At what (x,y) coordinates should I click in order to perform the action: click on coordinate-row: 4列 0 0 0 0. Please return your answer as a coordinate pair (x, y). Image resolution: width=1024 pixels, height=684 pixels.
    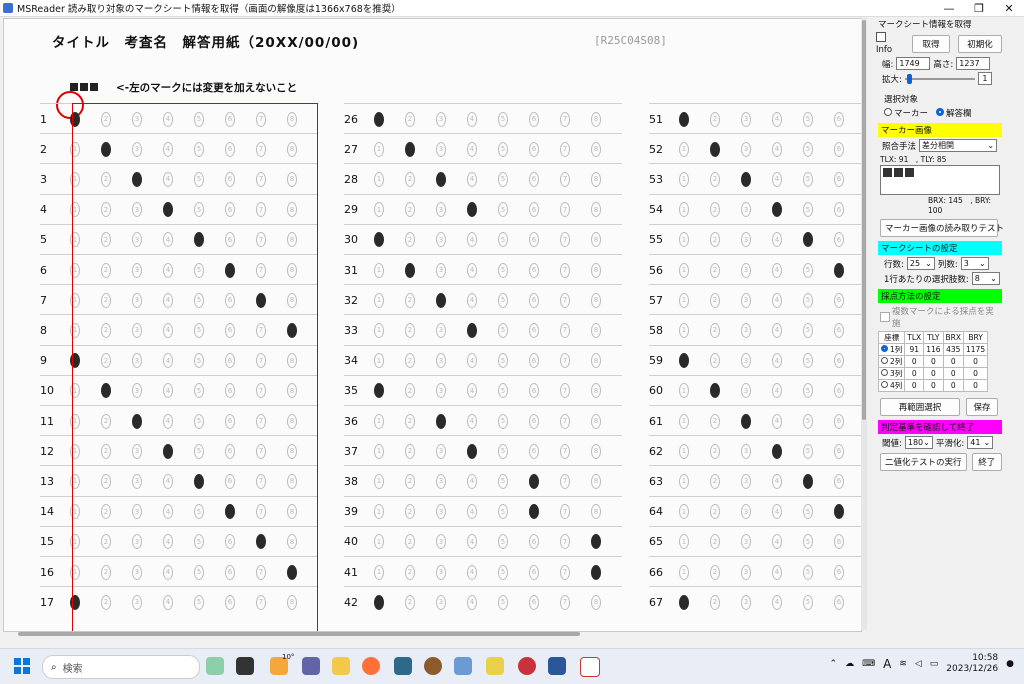
    Looking at the image, I should click on (933, 385).